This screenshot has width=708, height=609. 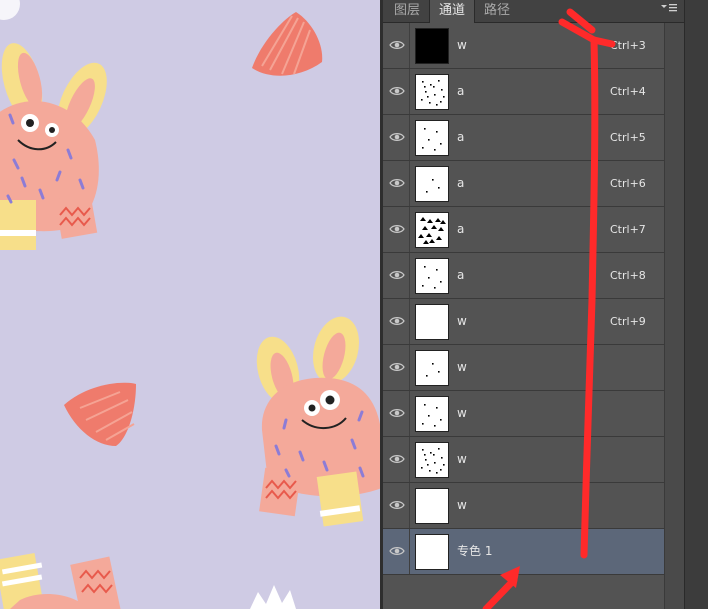 What do you see at coordinates (497, 11) in the screenshot?
I see `tab-paths: 路径` at bounding box center [497, 11].